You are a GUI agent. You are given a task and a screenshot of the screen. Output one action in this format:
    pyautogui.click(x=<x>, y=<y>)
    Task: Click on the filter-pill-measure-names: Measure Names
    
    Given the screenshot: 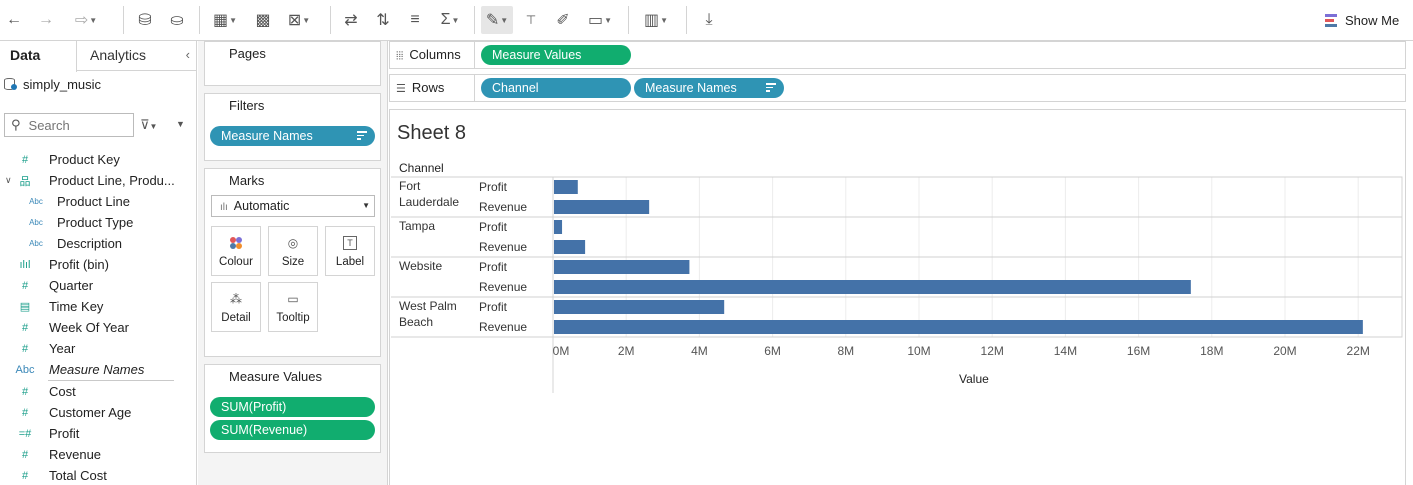 What is the action you would take?
    pyautogui.click(x=292, y=136)
    